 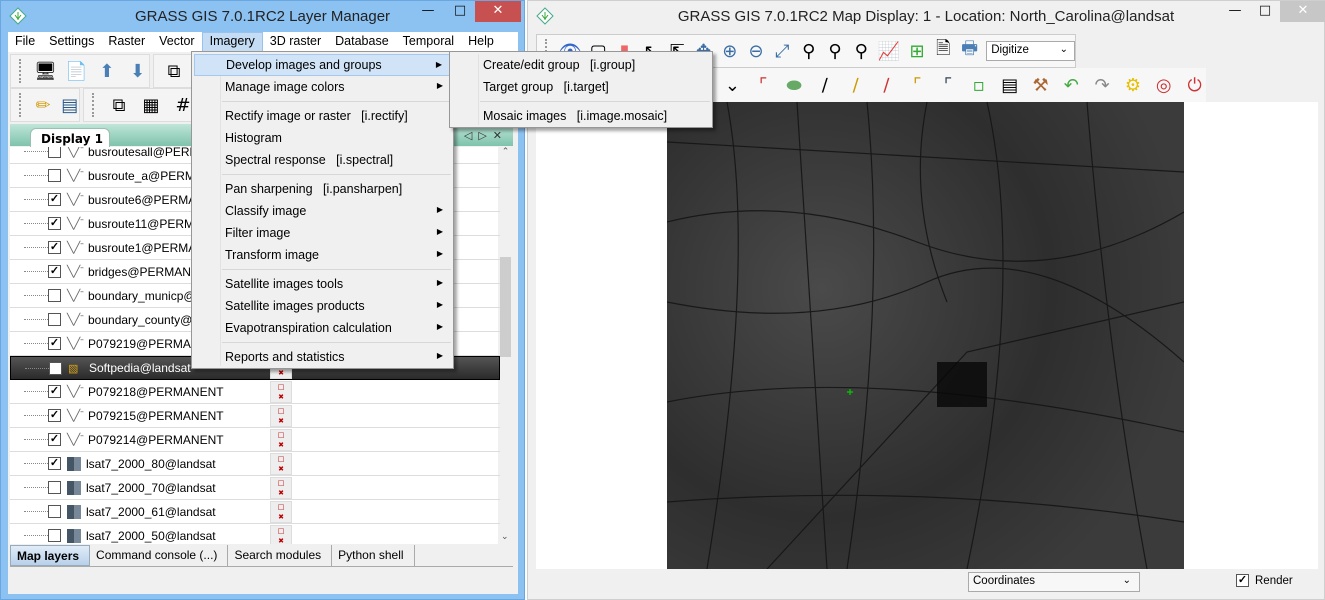 I want to click on menu-imagery: Imagery, so click(x=232, y=42).